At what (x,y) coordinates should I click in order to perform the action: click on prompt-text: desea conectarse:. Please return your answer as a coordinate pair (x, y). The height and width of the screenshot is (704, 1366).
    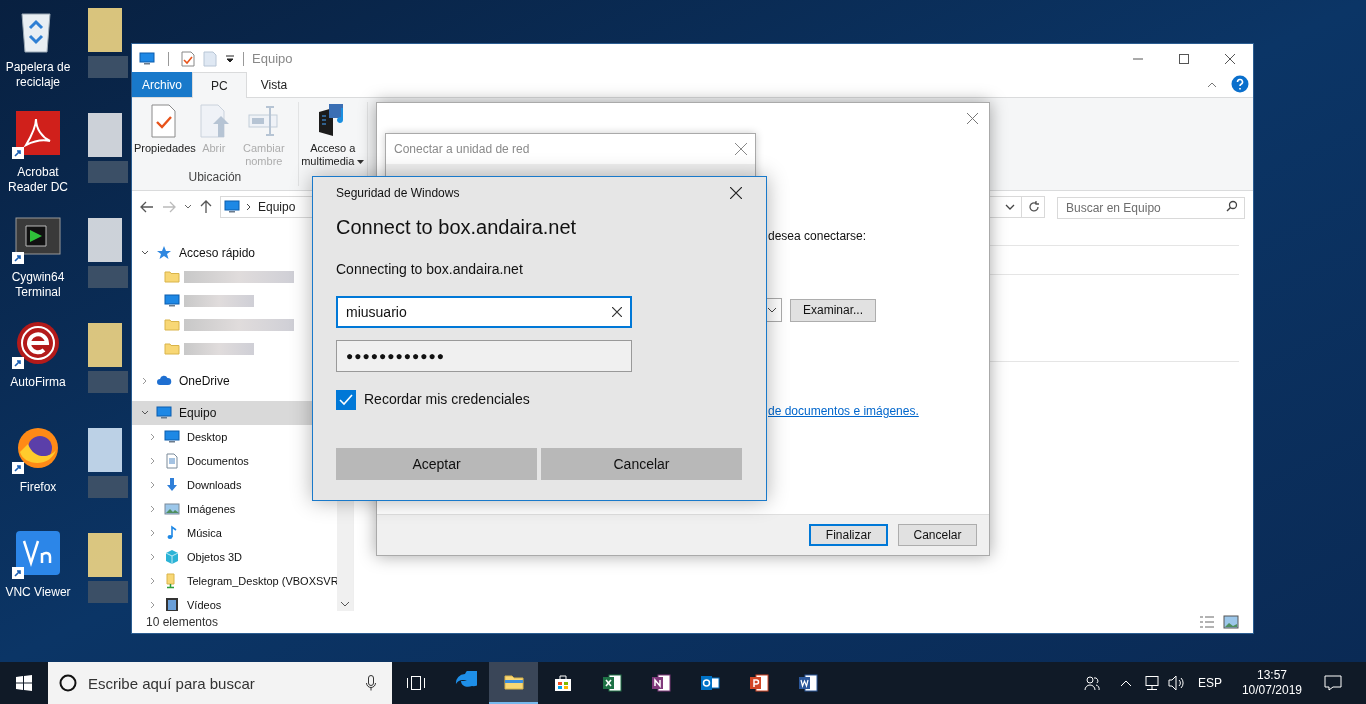
    Looking at the image, I should click on (818, 236).